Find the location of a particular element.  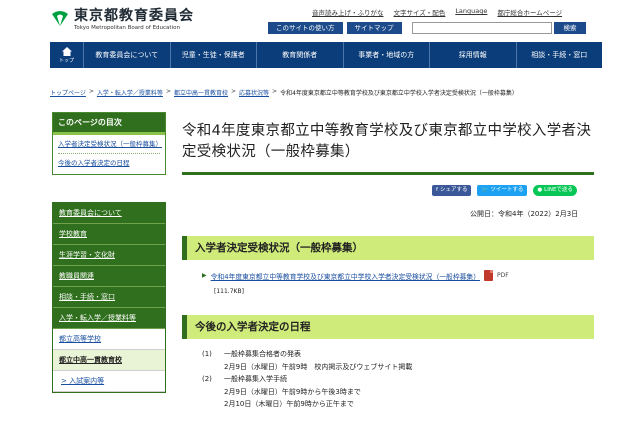

line-icon: ● is located at coordinates (540, 190).